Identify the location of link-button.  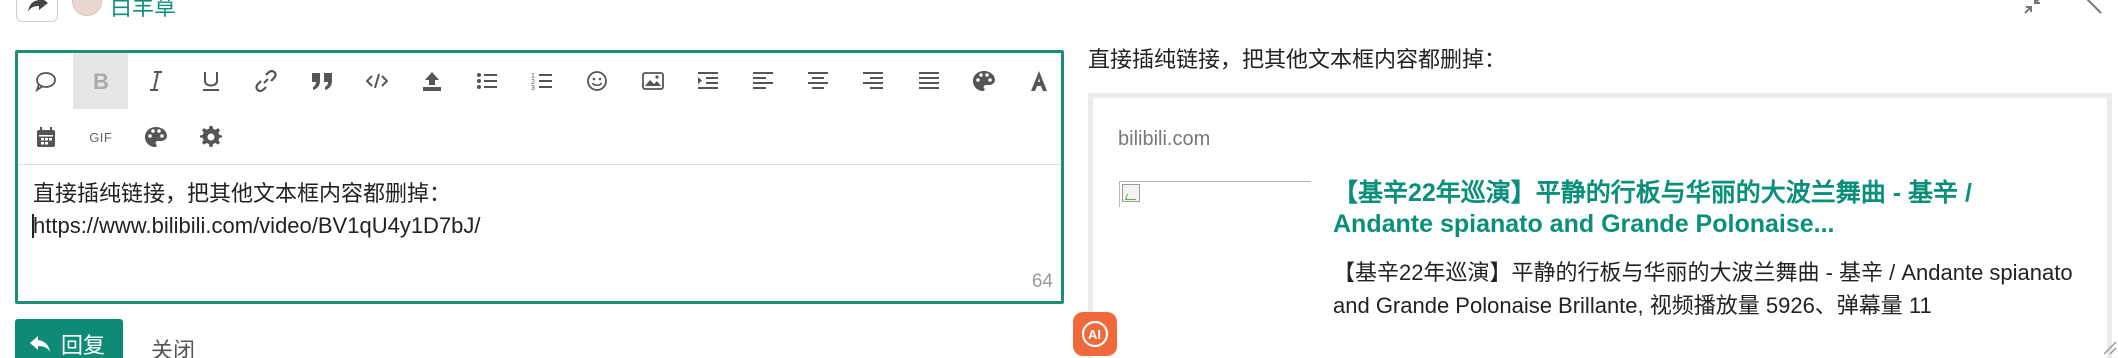
(266, 81).